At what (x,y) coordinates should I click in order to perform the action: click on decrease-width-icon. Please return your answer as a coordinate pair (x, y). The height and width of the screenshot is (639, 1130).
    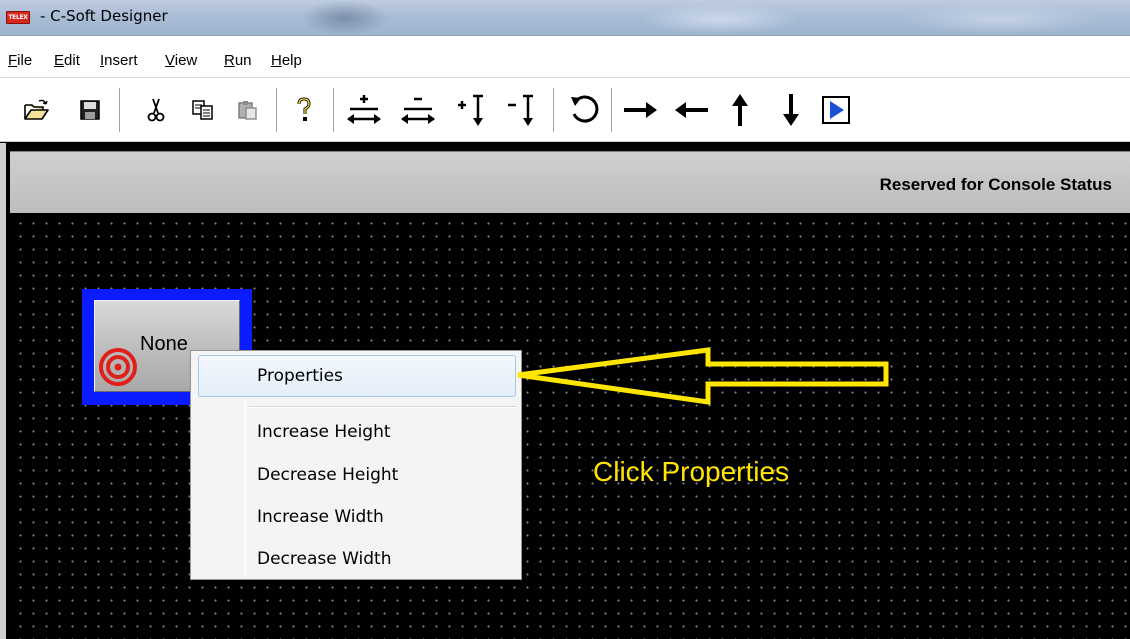
    Looking at the image, I should click on (418, 110).